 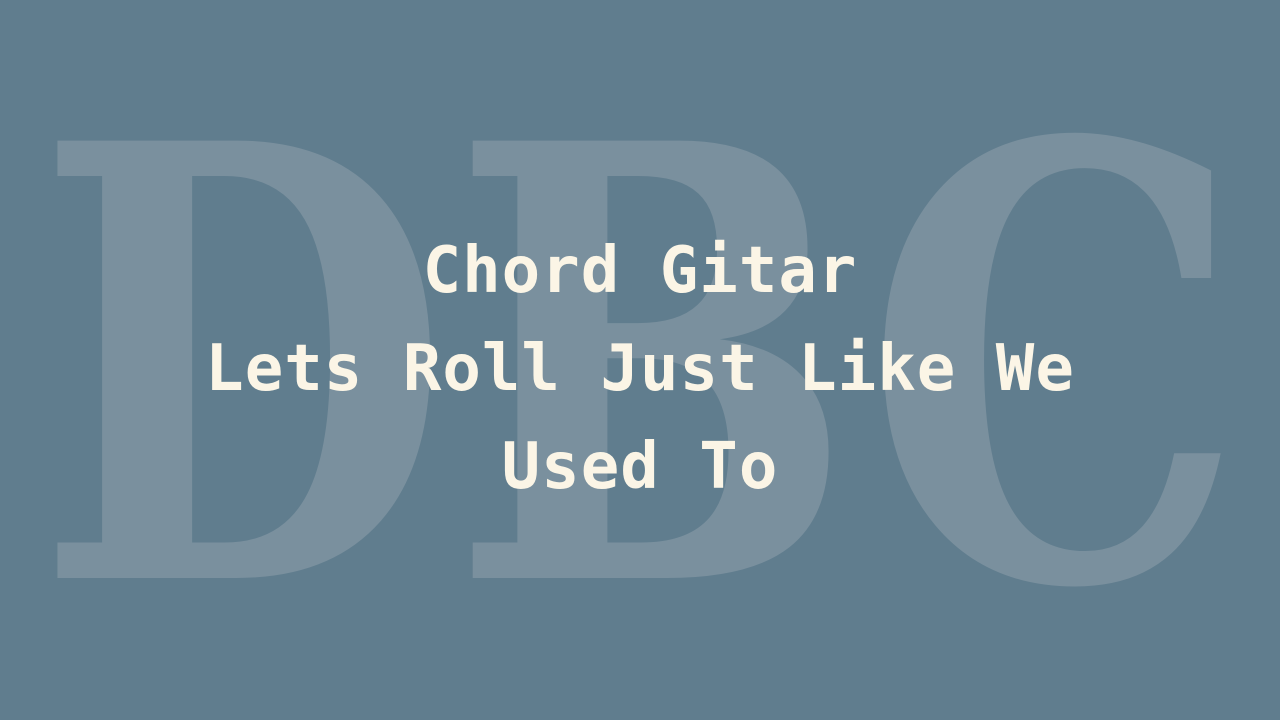 What do you see at coordinates (640, 467) in the screenshot?
I see `title-line-3: Used To` at bounding box center [640, 467].